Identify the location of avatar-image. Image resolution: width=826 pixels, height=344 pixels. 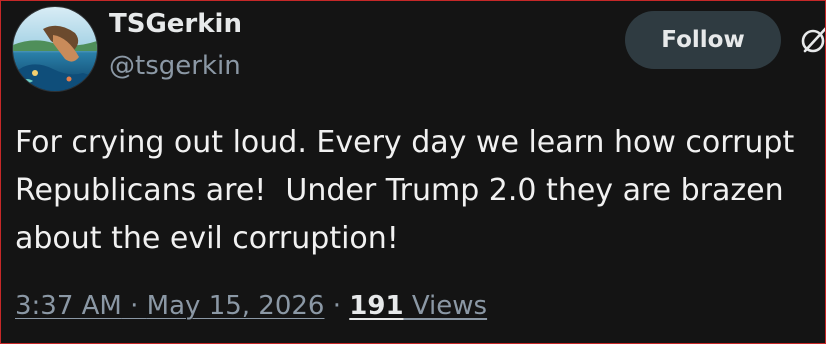
(55, 49).